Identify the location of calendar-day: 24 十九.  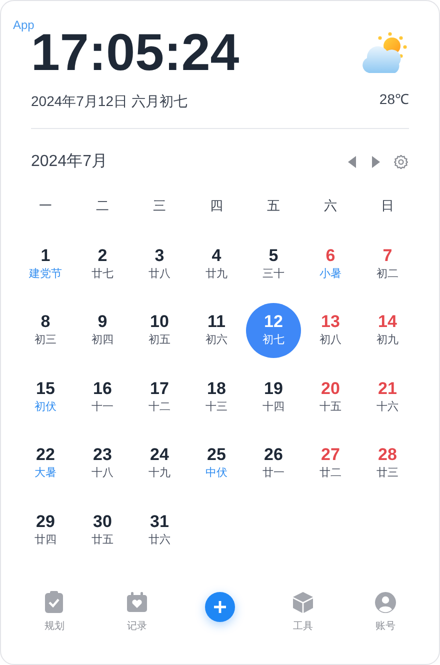
(159, 463).